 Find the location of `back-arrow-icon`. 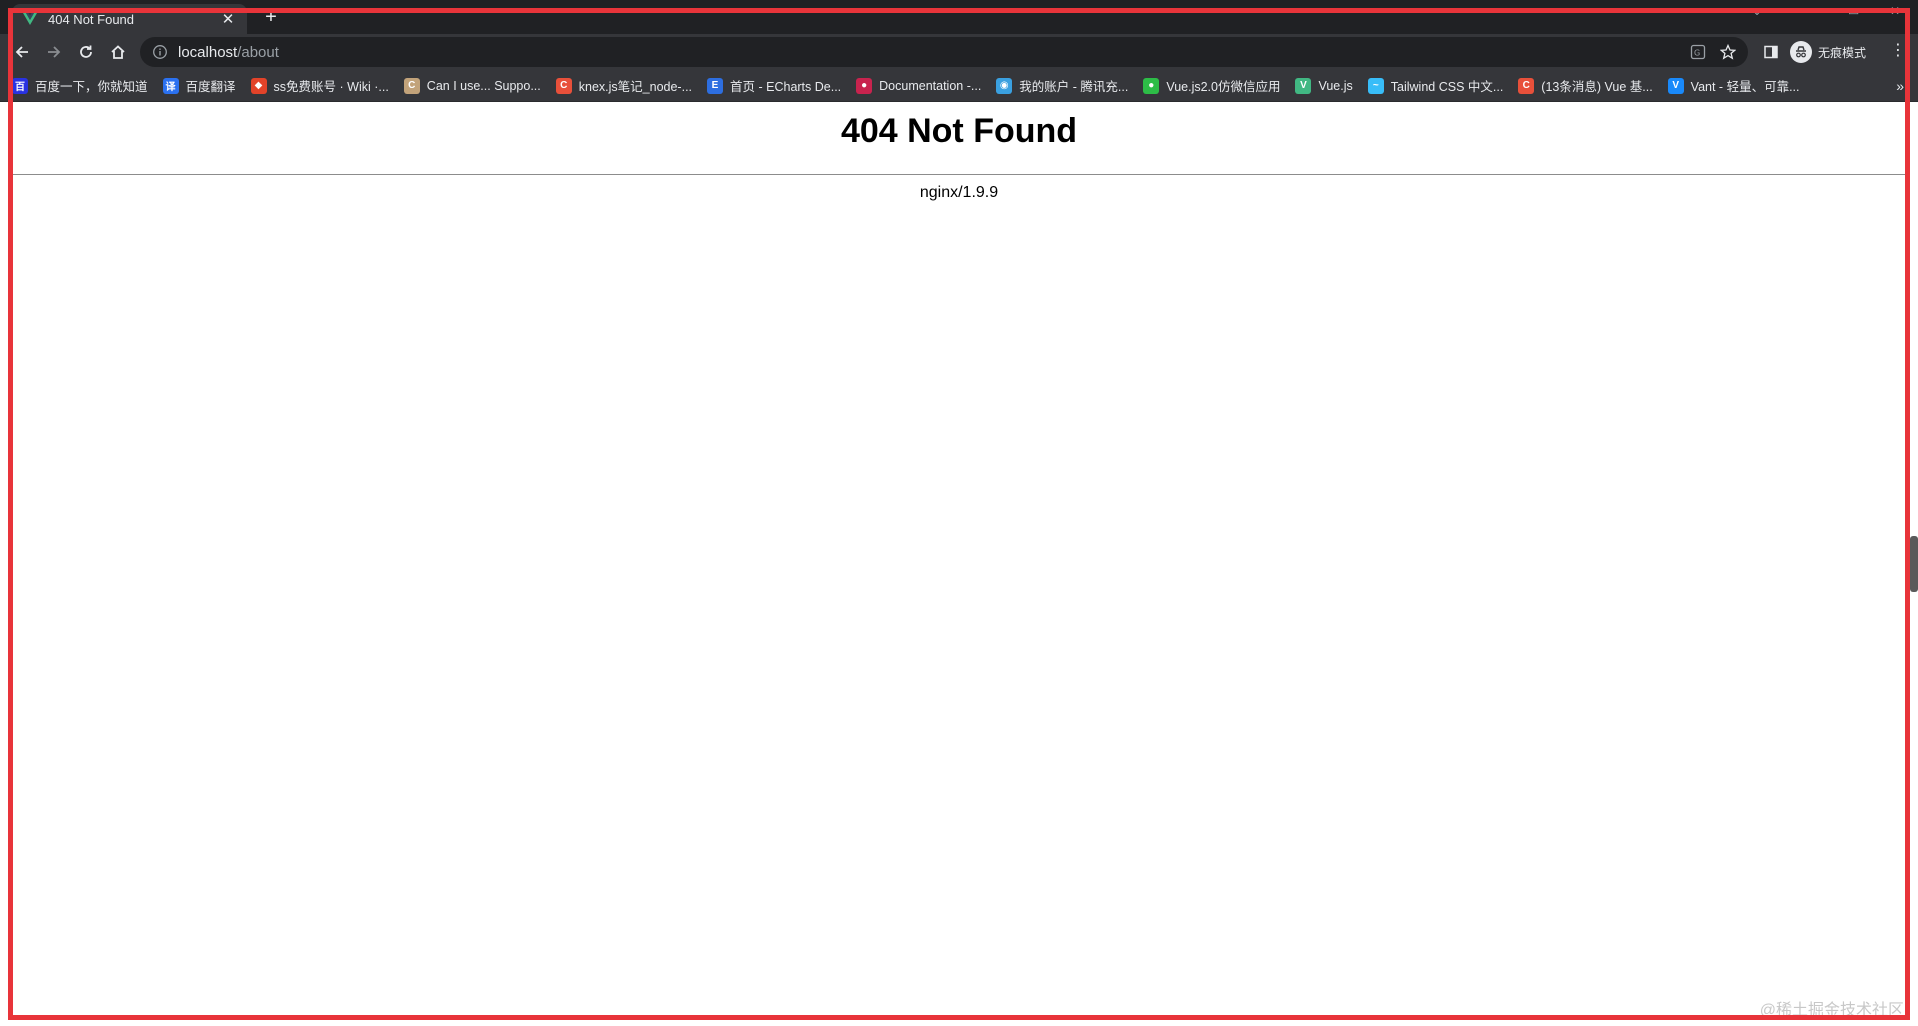

back-arrow-icon is located at coordinates (21, 52).